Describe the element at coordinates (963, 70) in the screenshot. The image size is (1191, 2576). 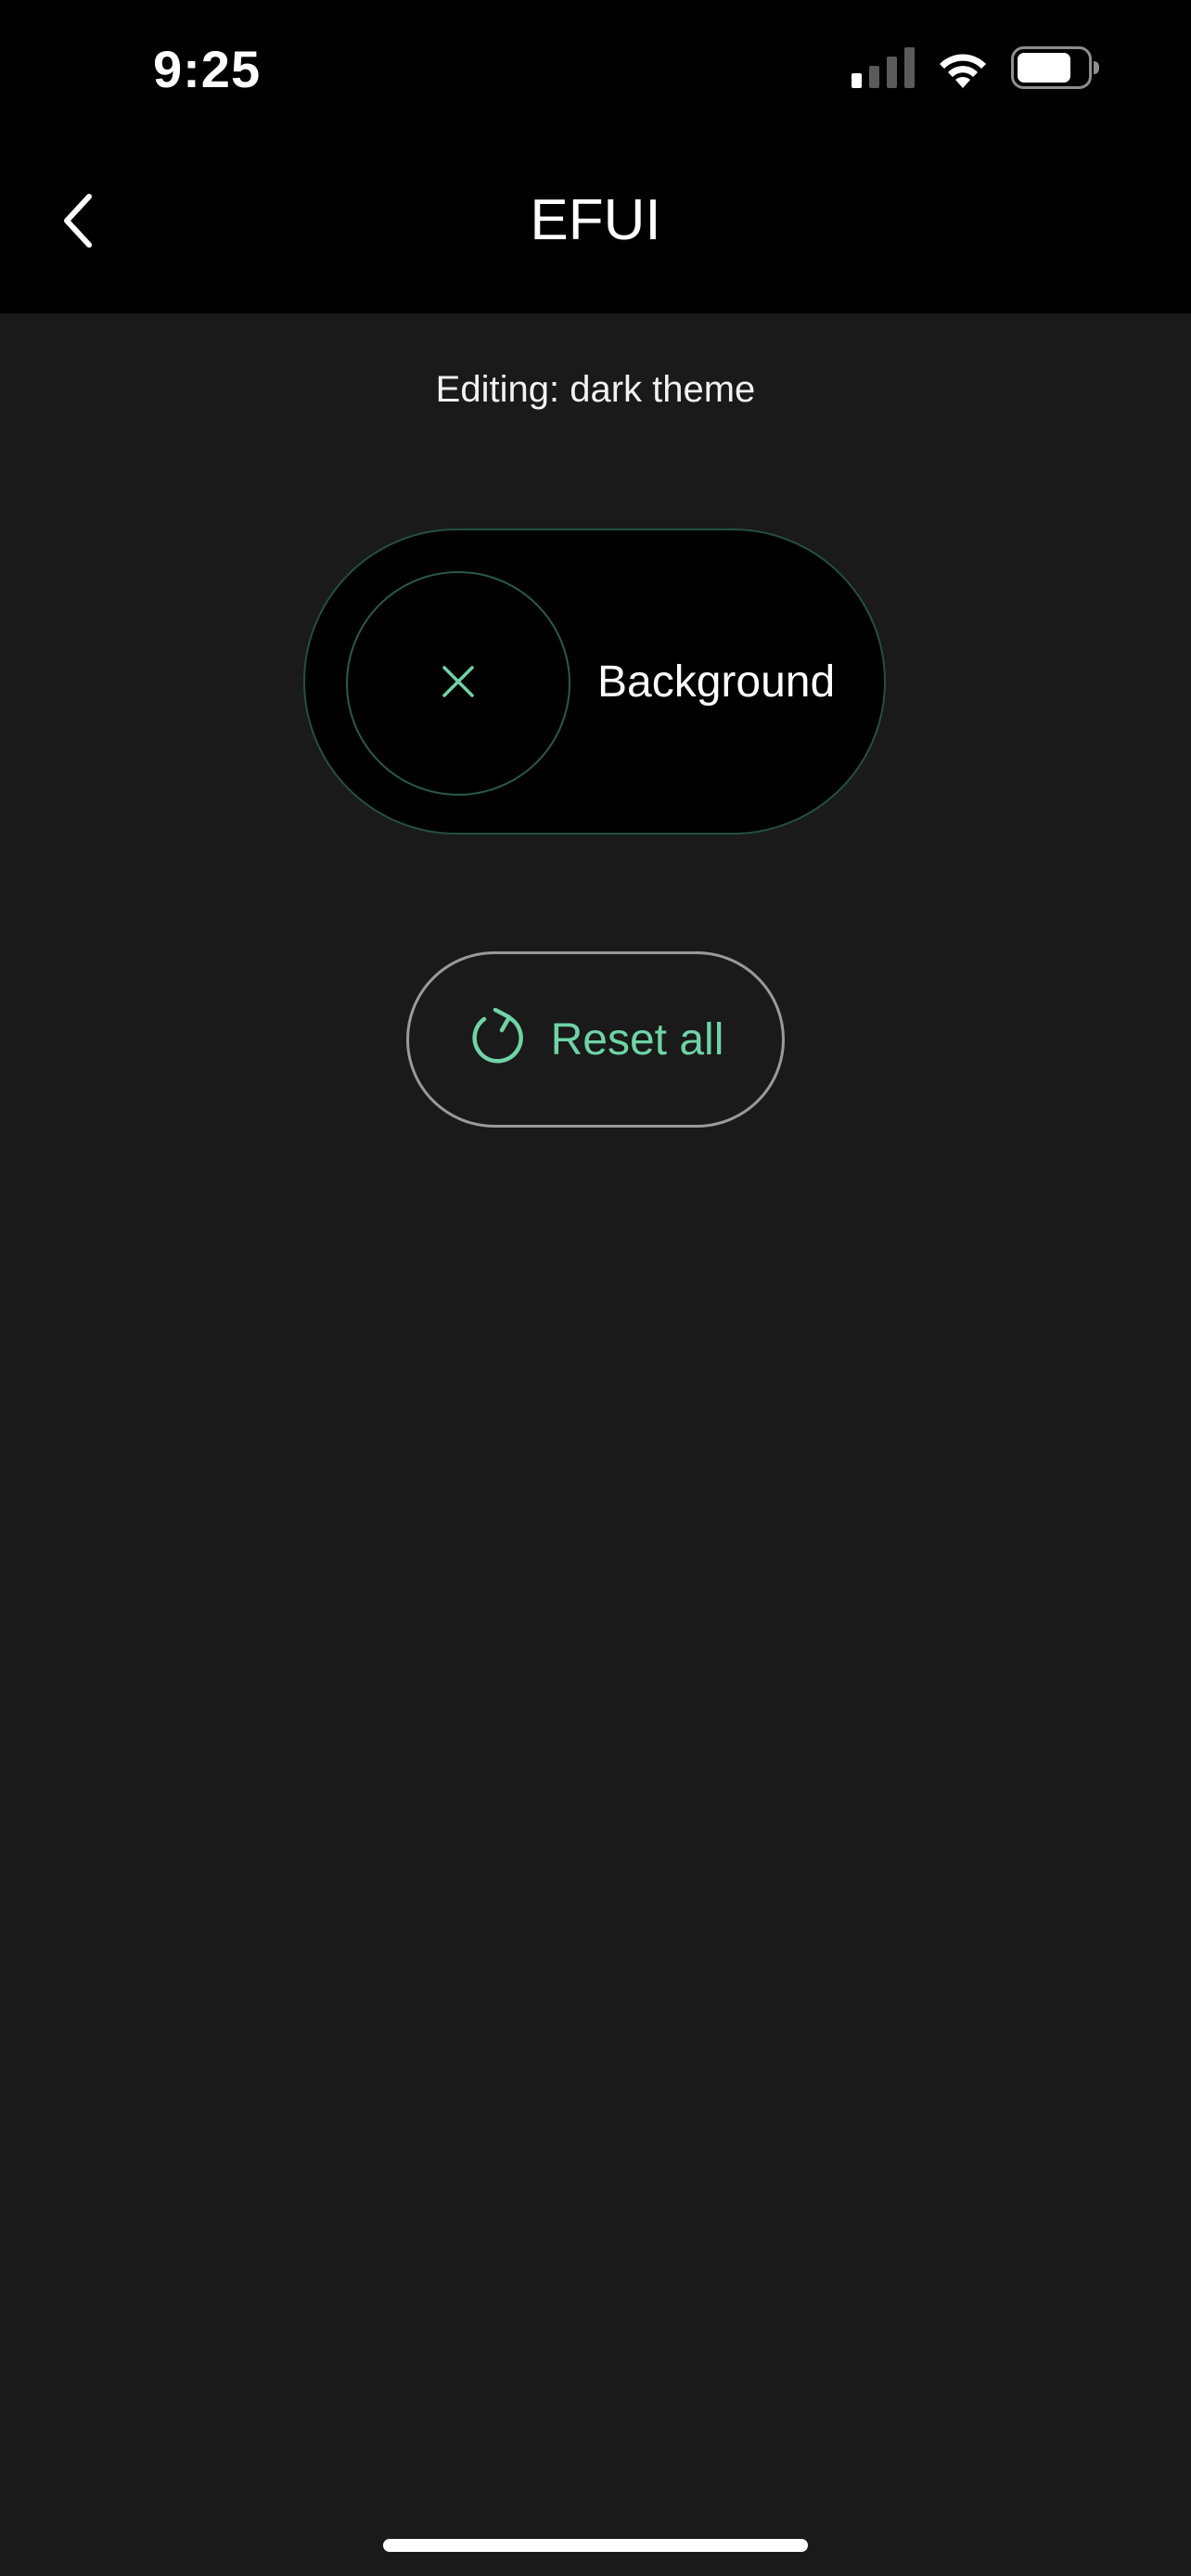
I see `wifi-icon` at that location.